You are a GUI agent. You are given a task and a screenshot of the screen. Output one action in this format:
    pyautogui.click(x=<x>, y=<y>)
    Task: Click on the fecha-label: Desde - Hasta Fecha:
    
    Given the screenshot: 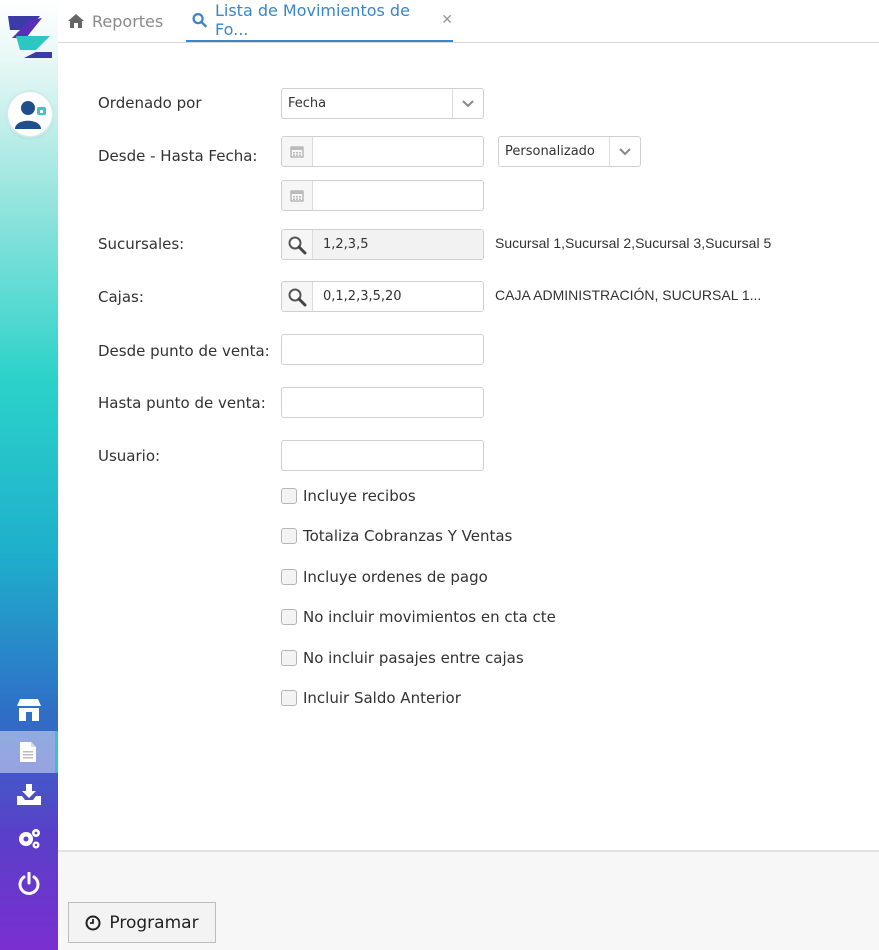 What is the action you would take?
    pyautogui.click(x=178, y=156)
    